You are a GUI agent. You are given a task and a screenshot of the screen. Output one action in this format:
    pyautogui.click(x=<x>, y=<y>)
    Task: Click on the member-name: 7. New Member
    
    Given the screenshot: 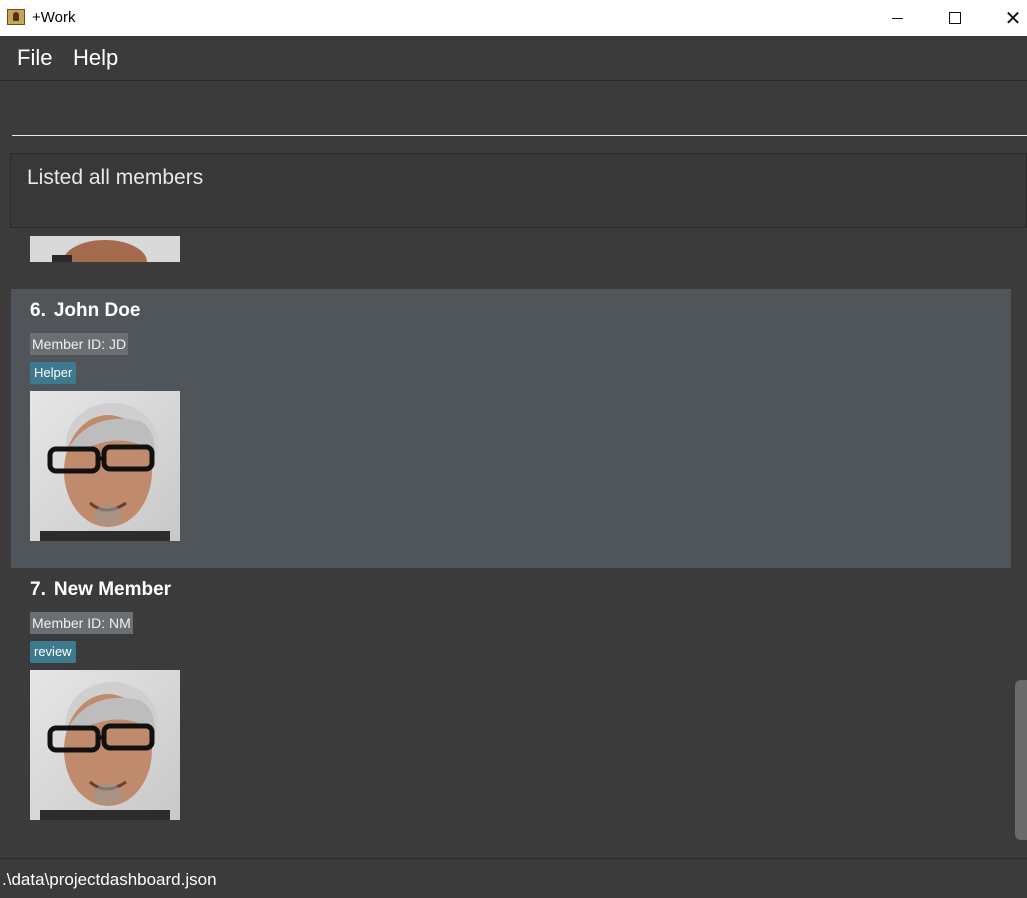 What is the action you would take?
    pyautogui.click(x=100, y=590)
    